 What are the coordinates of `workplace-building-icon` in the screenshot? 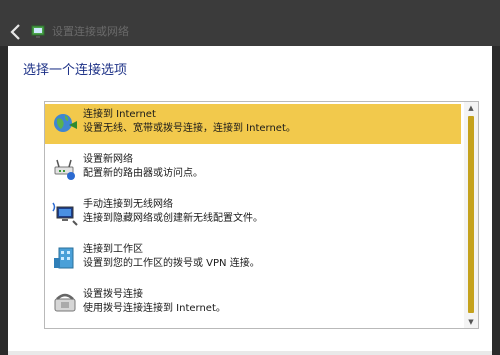 It's located at (65, 258).